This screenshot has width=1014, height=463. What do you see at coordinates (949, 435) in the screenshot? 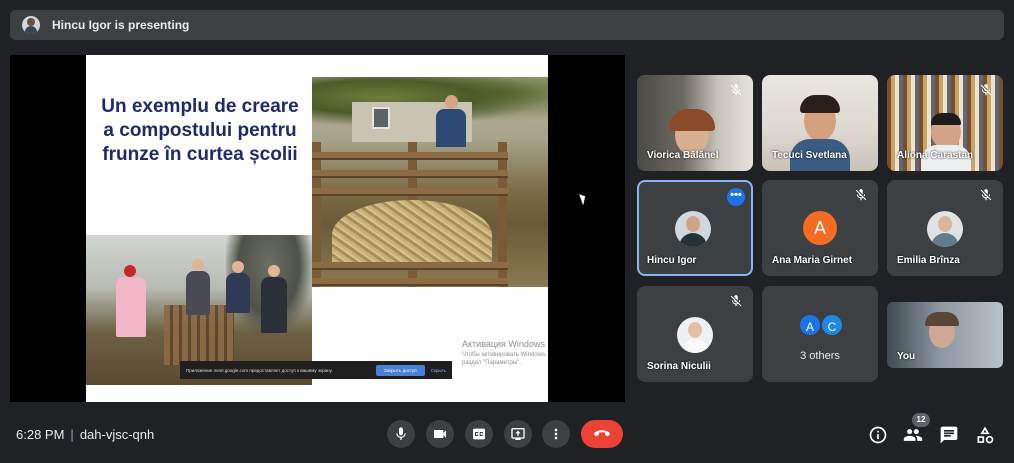
I see `chat-icon` at bounding box center [949, 435].